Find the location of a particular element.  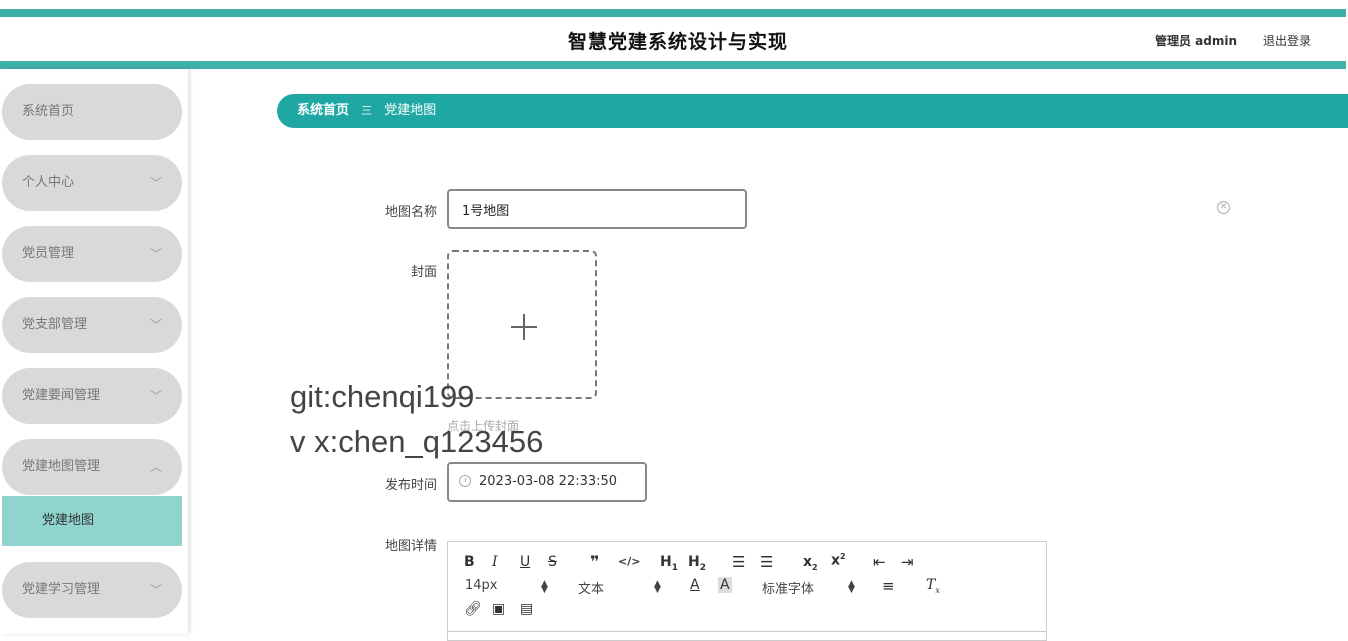

superscript-icon: x2 is located at coordinates (838, 560).